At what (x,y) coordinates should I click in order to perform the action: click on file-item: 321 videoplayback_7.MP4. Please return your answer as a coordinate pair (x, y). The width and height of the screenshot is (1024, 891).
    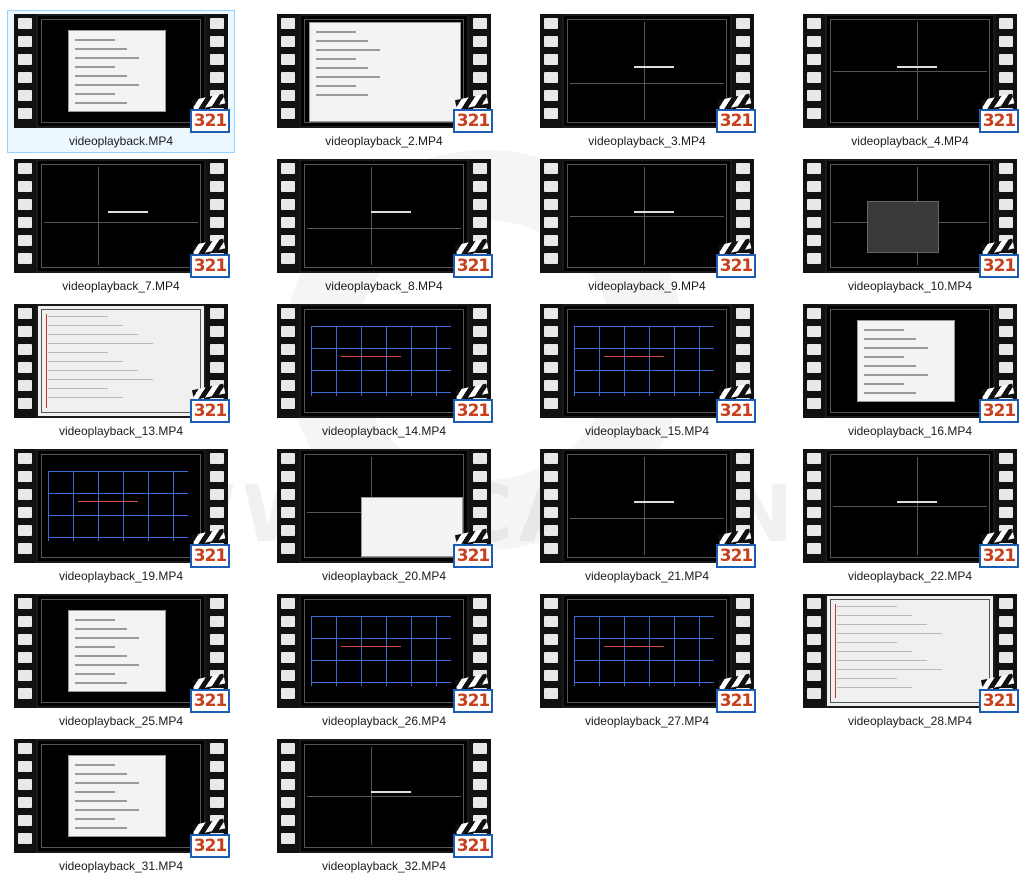
    Looking at the image, I should click on (131, 225).